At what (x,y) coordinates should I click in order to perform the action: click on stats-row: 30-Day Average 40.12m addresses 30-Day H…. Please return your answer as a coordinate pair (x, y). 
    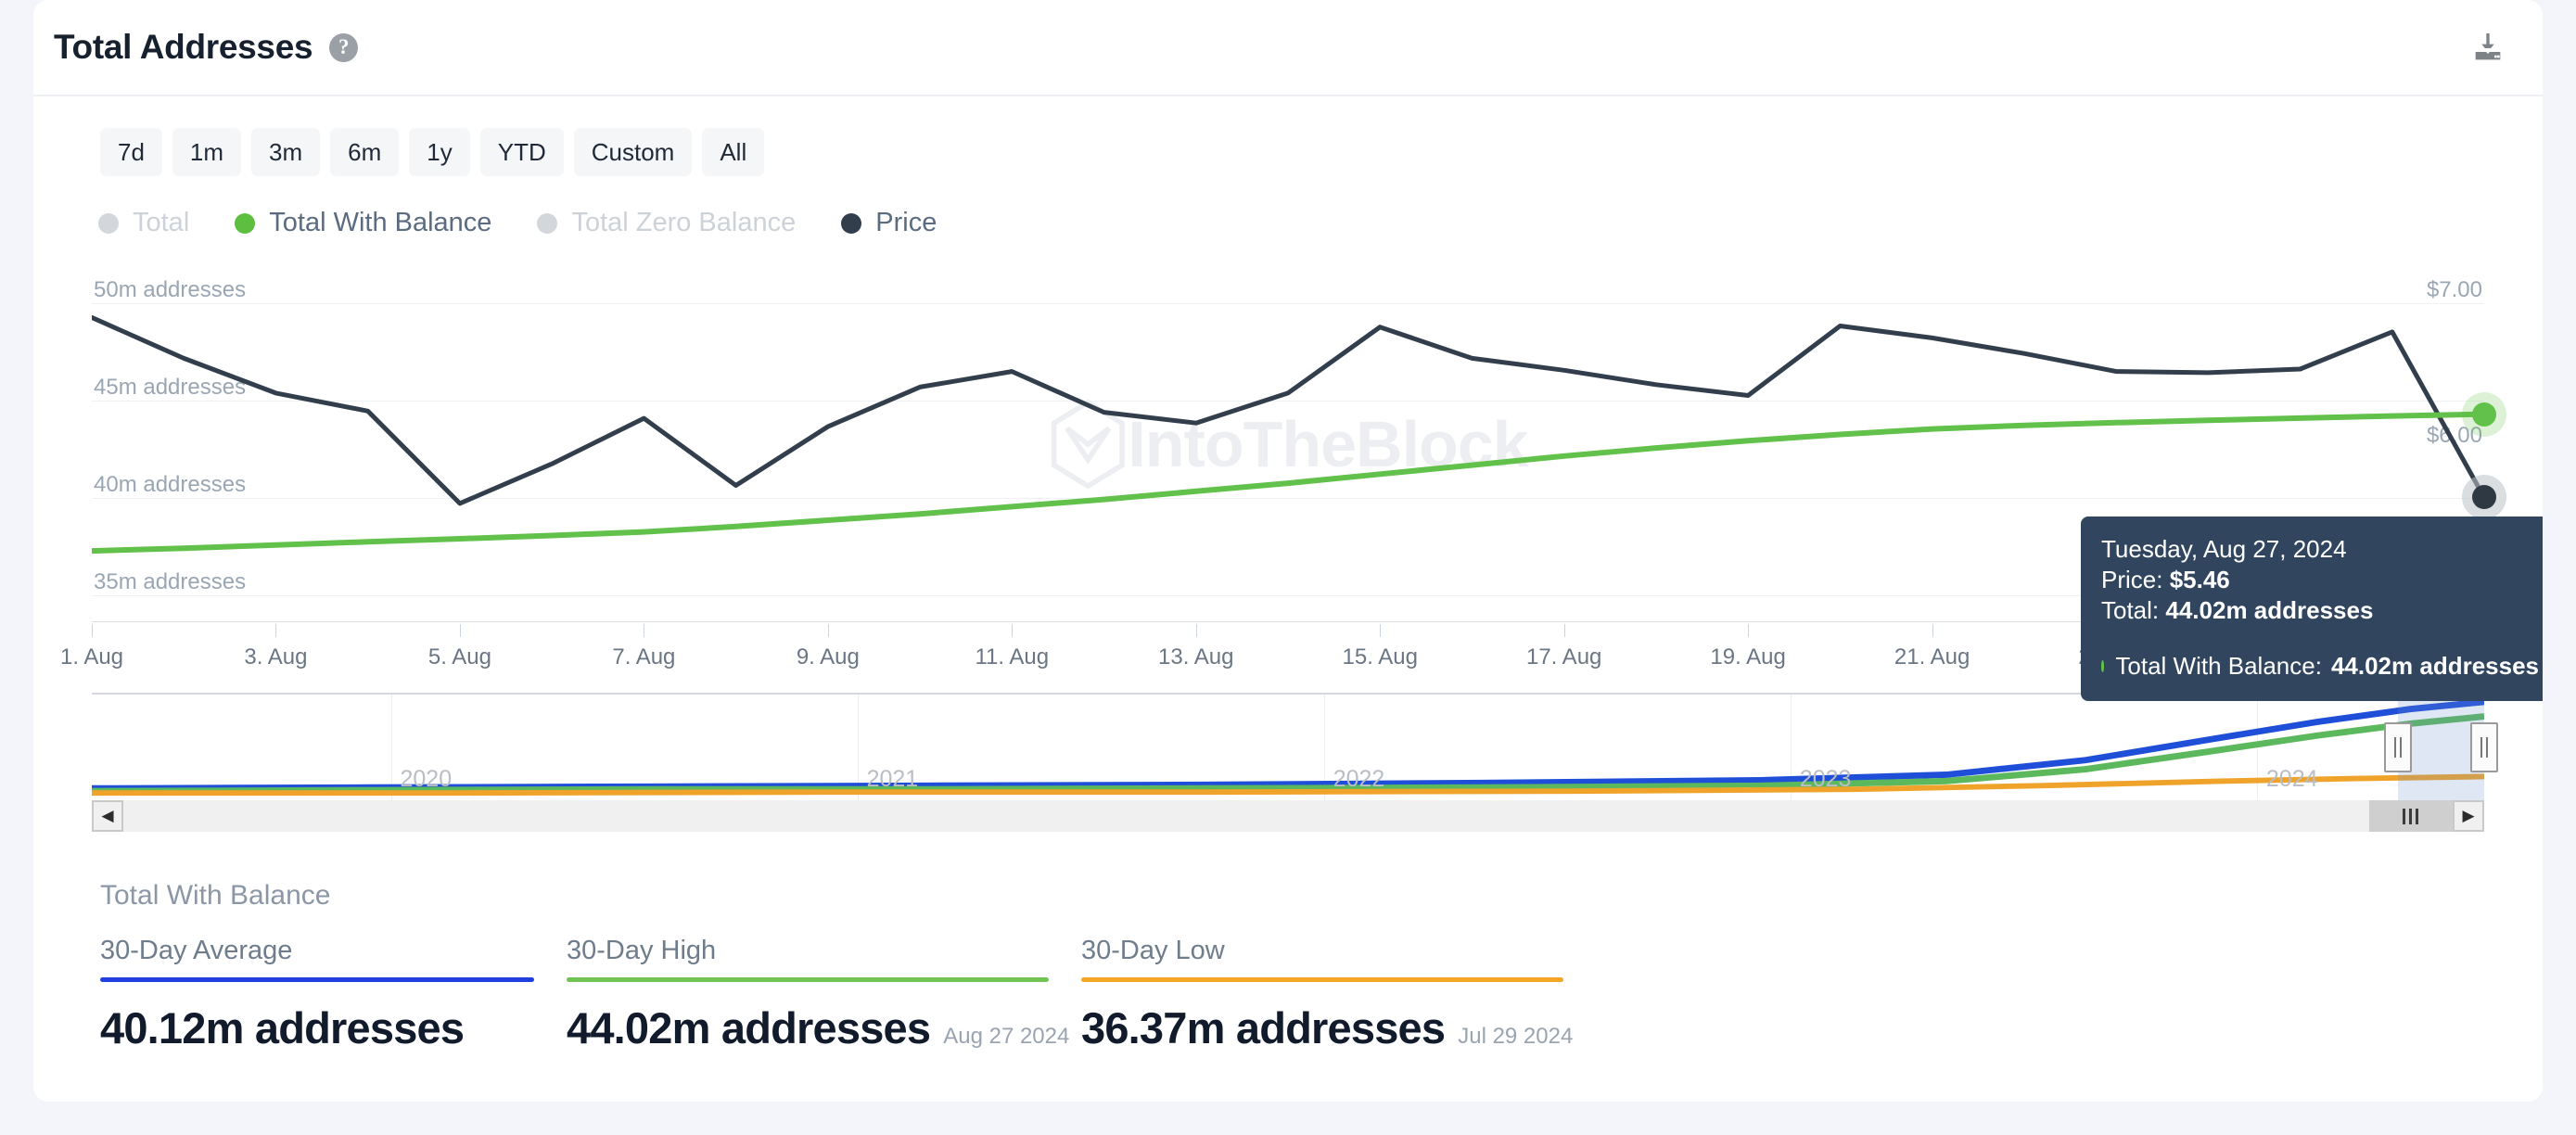
    Looking at the image, I should click on (1321, 995).